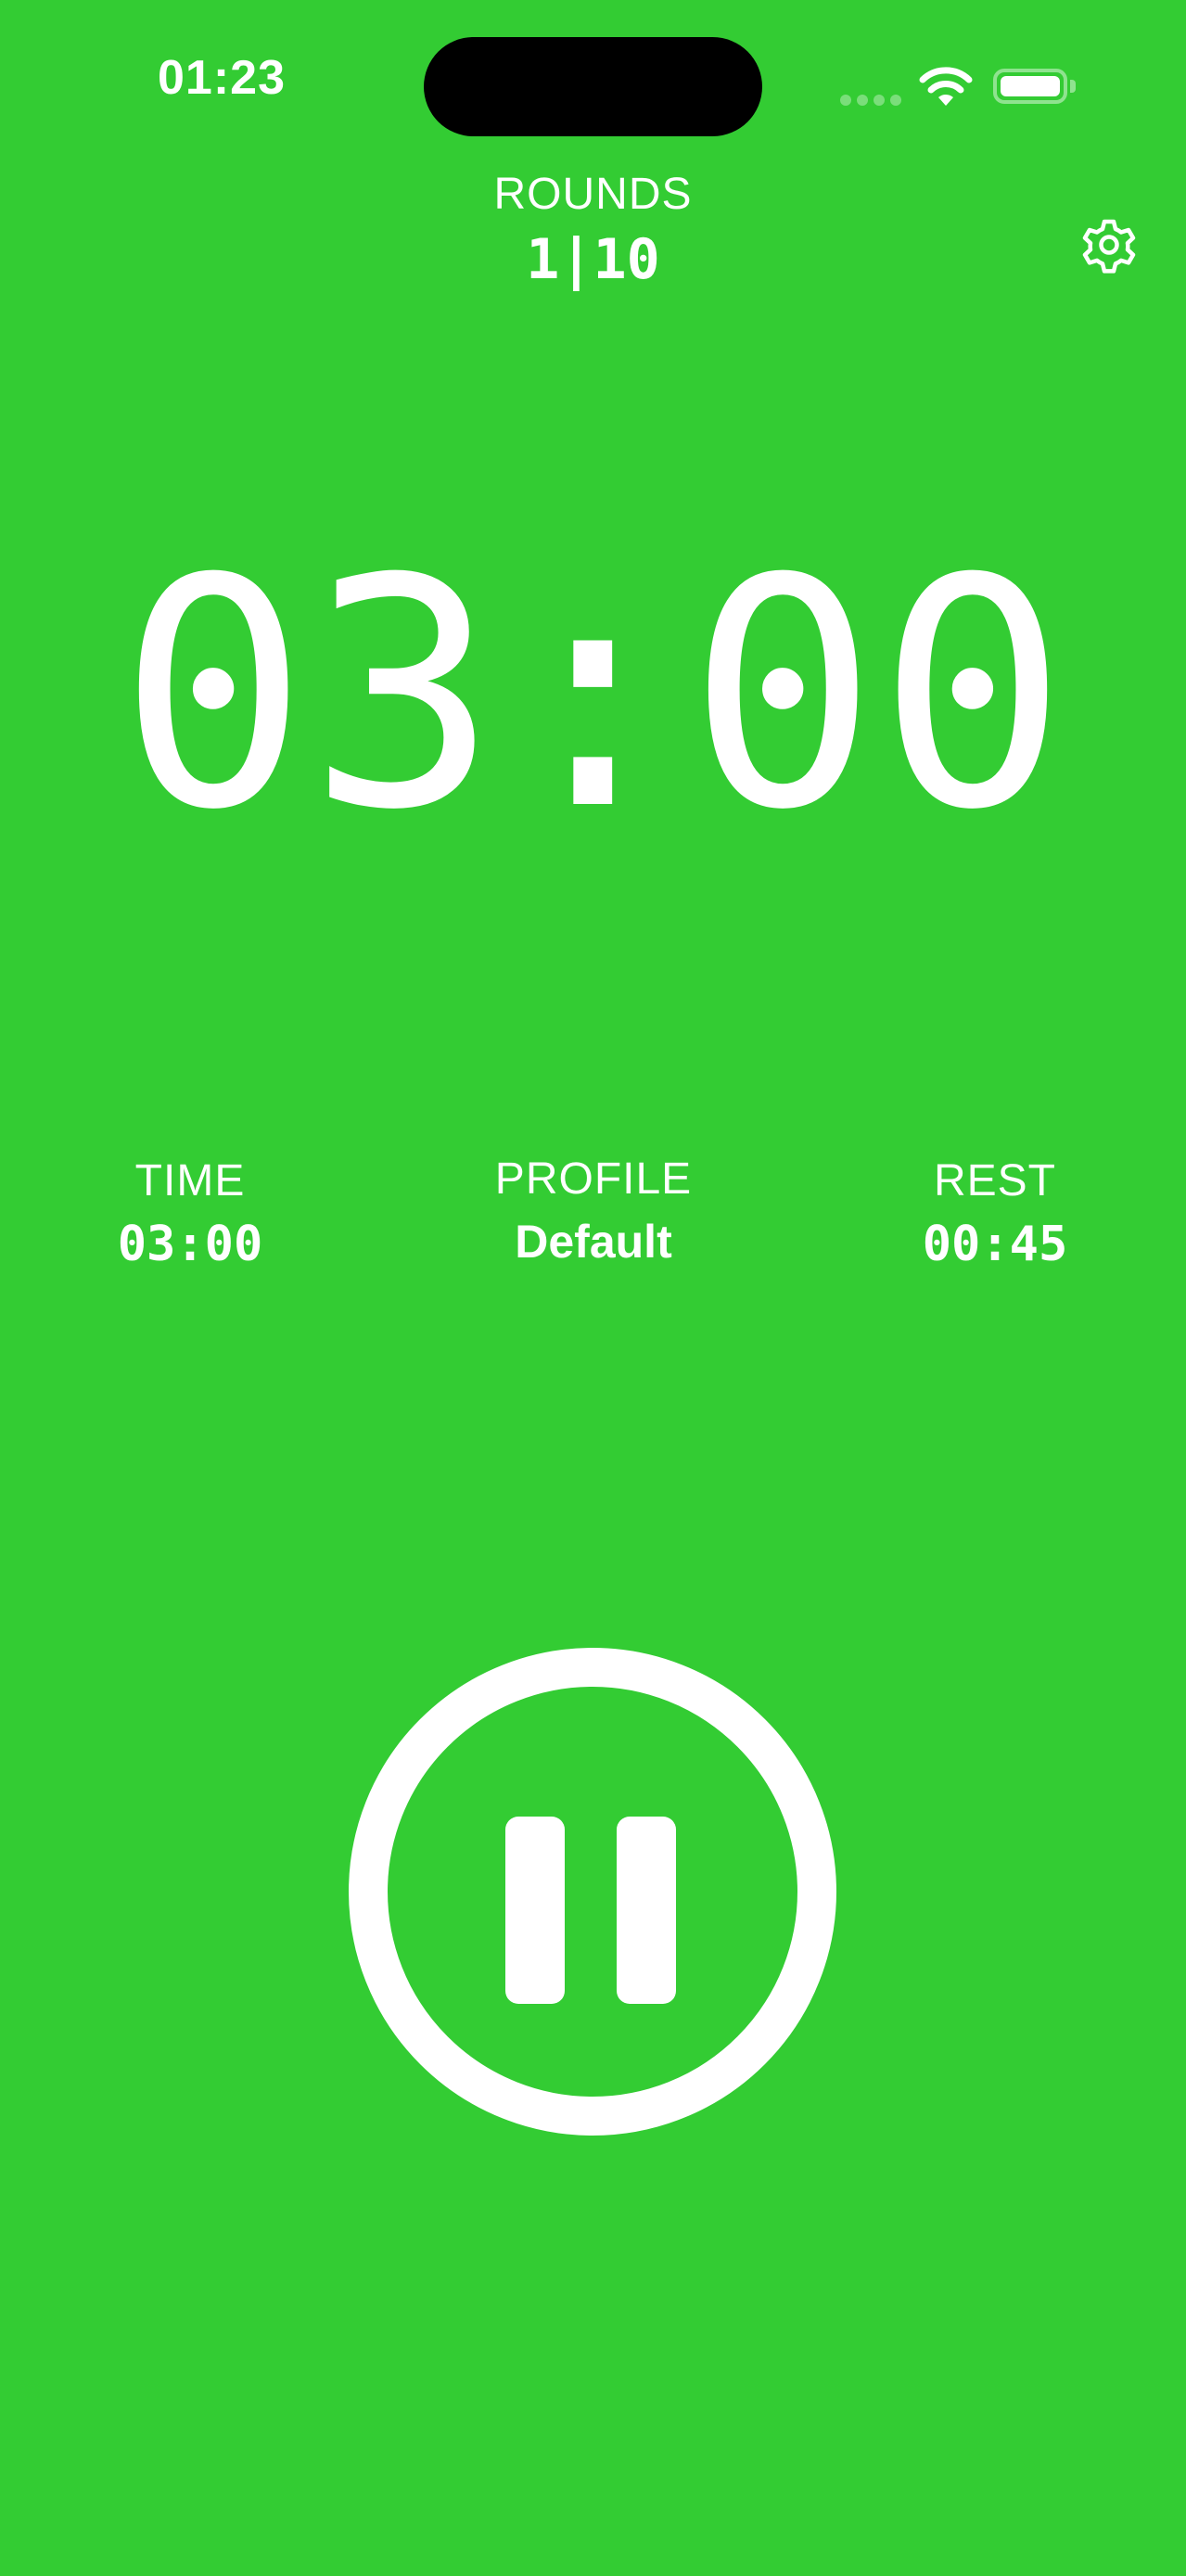 This screenshot has height=2576, width=1186. What do you see at coordinates (1030, 87) in the screenshot?
I see `battery-icon` at bounding box center [1030, 87].